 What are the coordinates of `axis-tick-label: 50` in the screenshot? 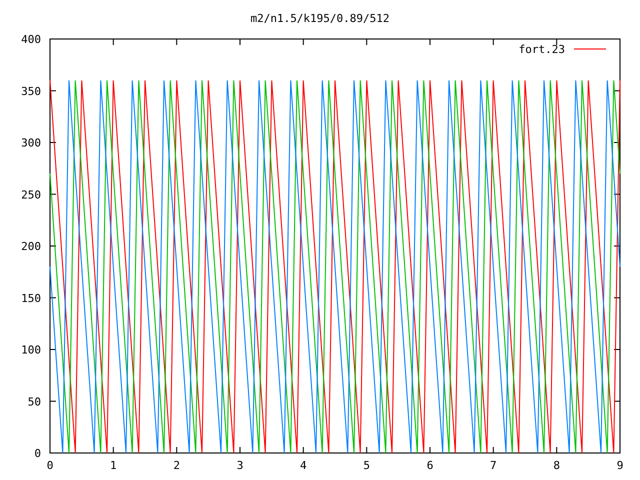 It's located at (34, 401).